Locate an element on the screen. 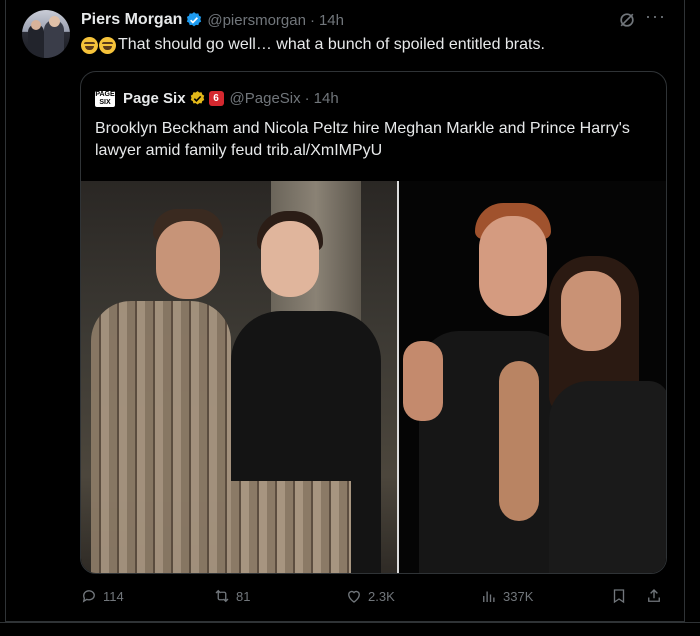  quoted-author-name: Page Six is located at coordinates (154, 98).